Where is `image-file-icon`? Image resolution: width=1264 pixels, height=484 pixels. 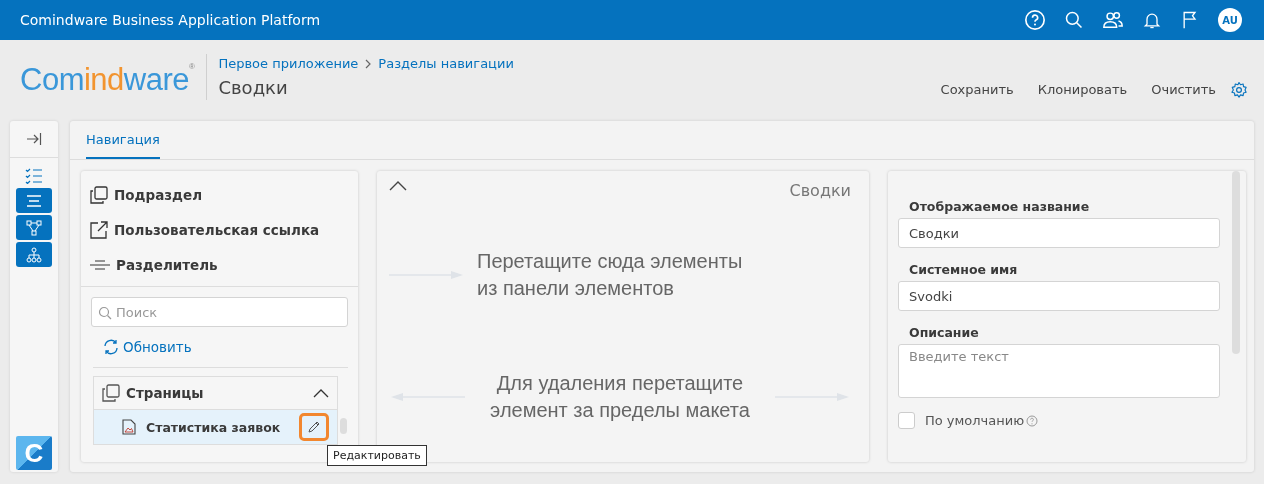 image-file-icon is located at coordinates (129, 427).